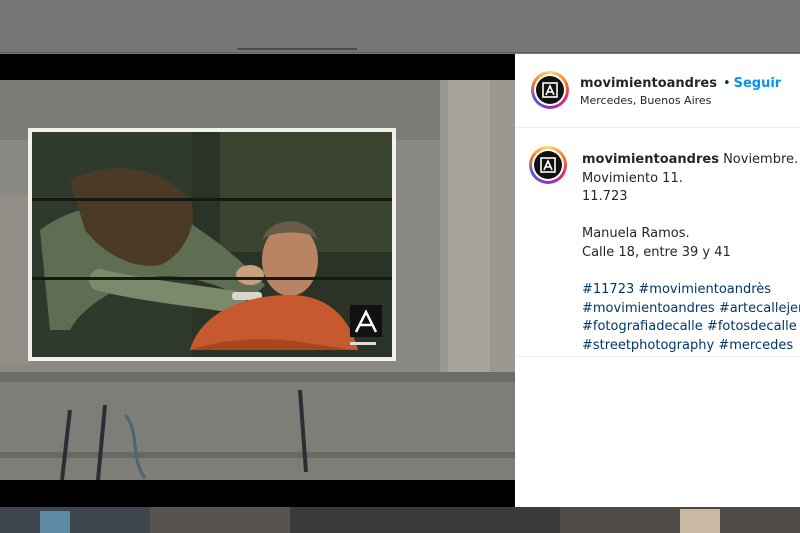 This screenshot has height=533, width=800. I want to click on caption-username-link: movimientoandres, so click(650, 159).